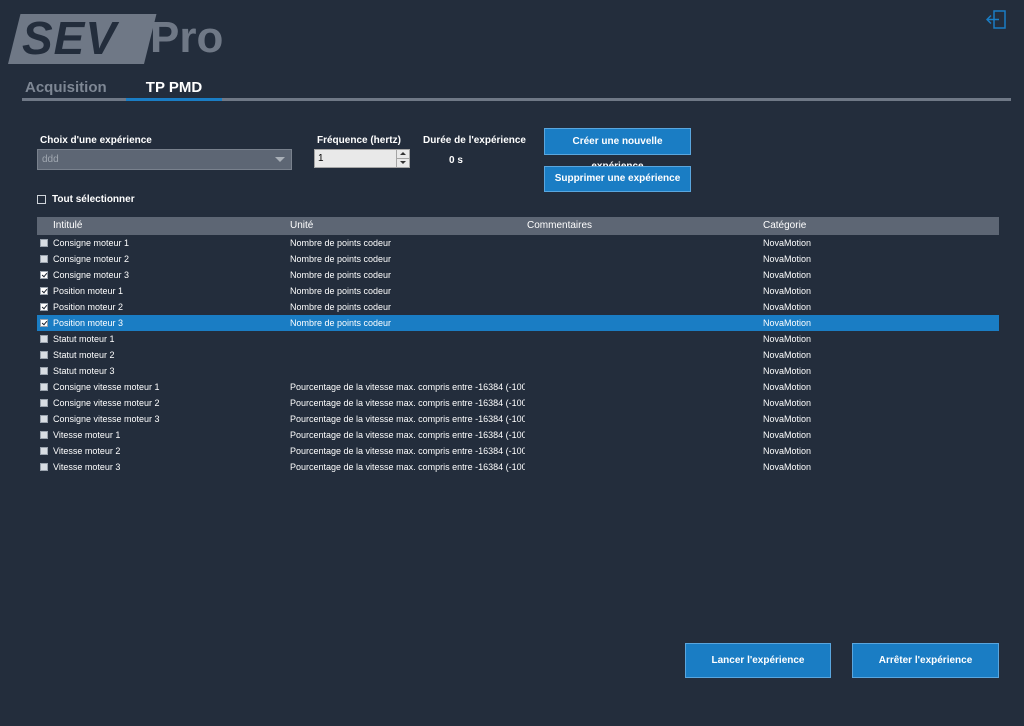 This screenshot has width=1024, height=726. Describe the element at coordinates (642, 226) in the screenshot. I see `column-header-comments: Commentaires` at that location.